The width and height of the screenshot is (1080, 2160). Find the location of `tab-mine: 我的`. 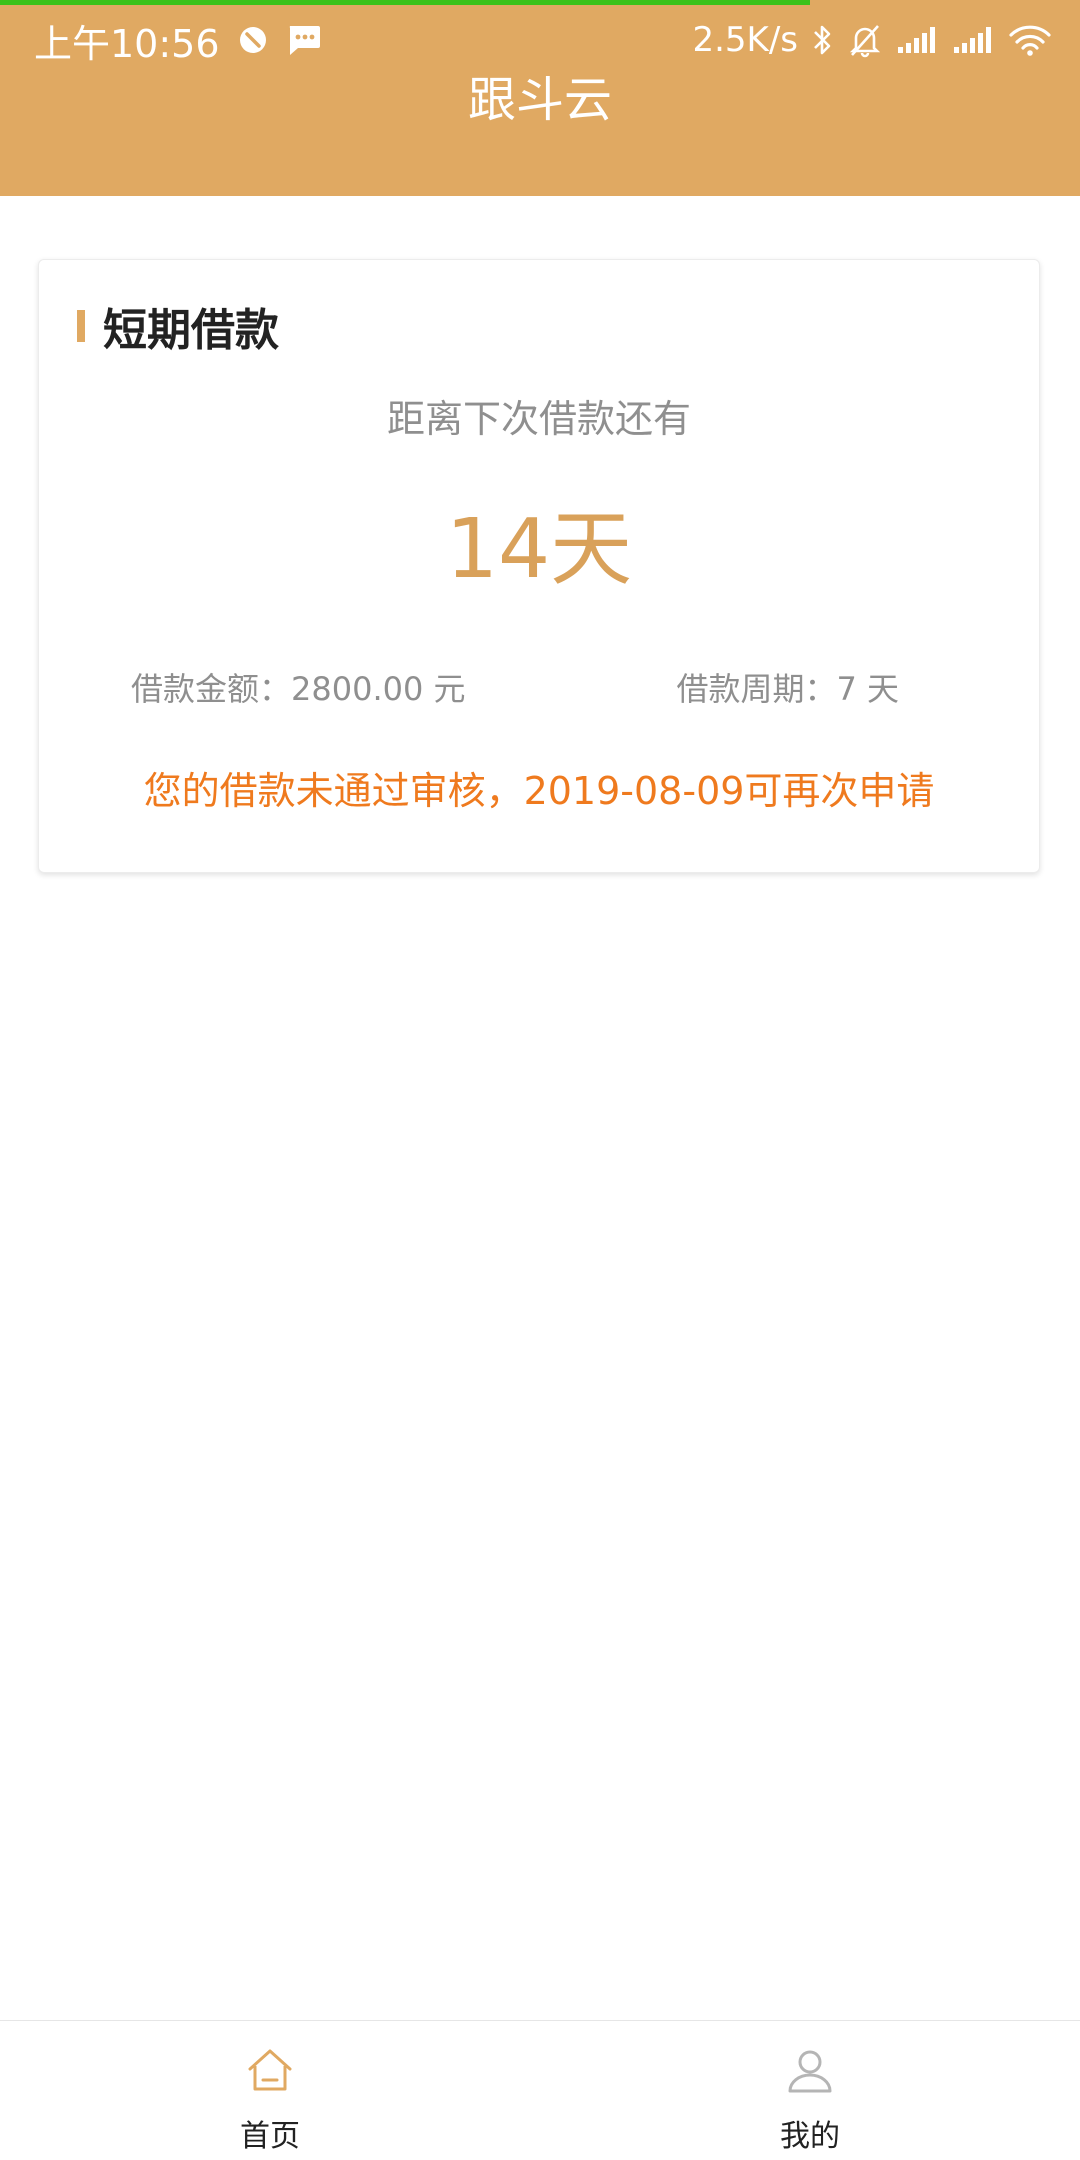

tab-mine: 我的 is located at coordinates (810, 2090).